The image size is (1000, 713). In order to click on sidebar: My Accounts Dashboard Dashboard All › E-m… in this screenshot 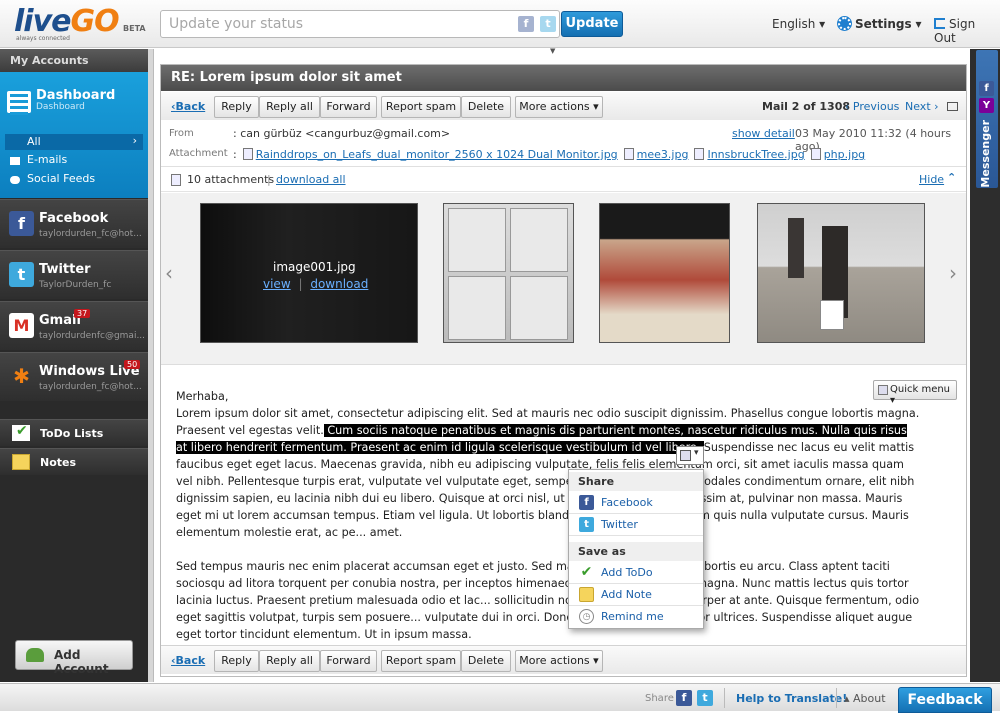, I will do `click(74, 365)`.